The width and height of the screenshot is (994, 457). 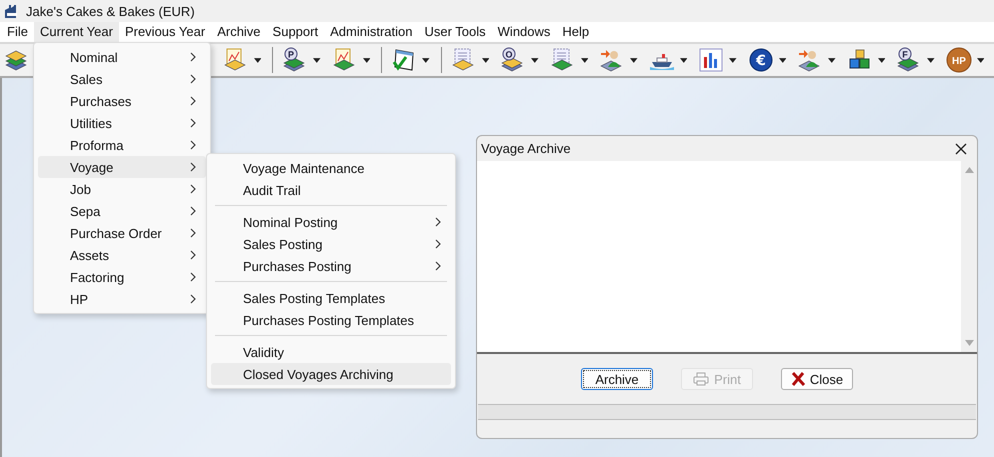 What do you see at coordinates (122, 233) in the screenshot?
I see `menu-item: Purchase Order` at bounding box center [122, 233].